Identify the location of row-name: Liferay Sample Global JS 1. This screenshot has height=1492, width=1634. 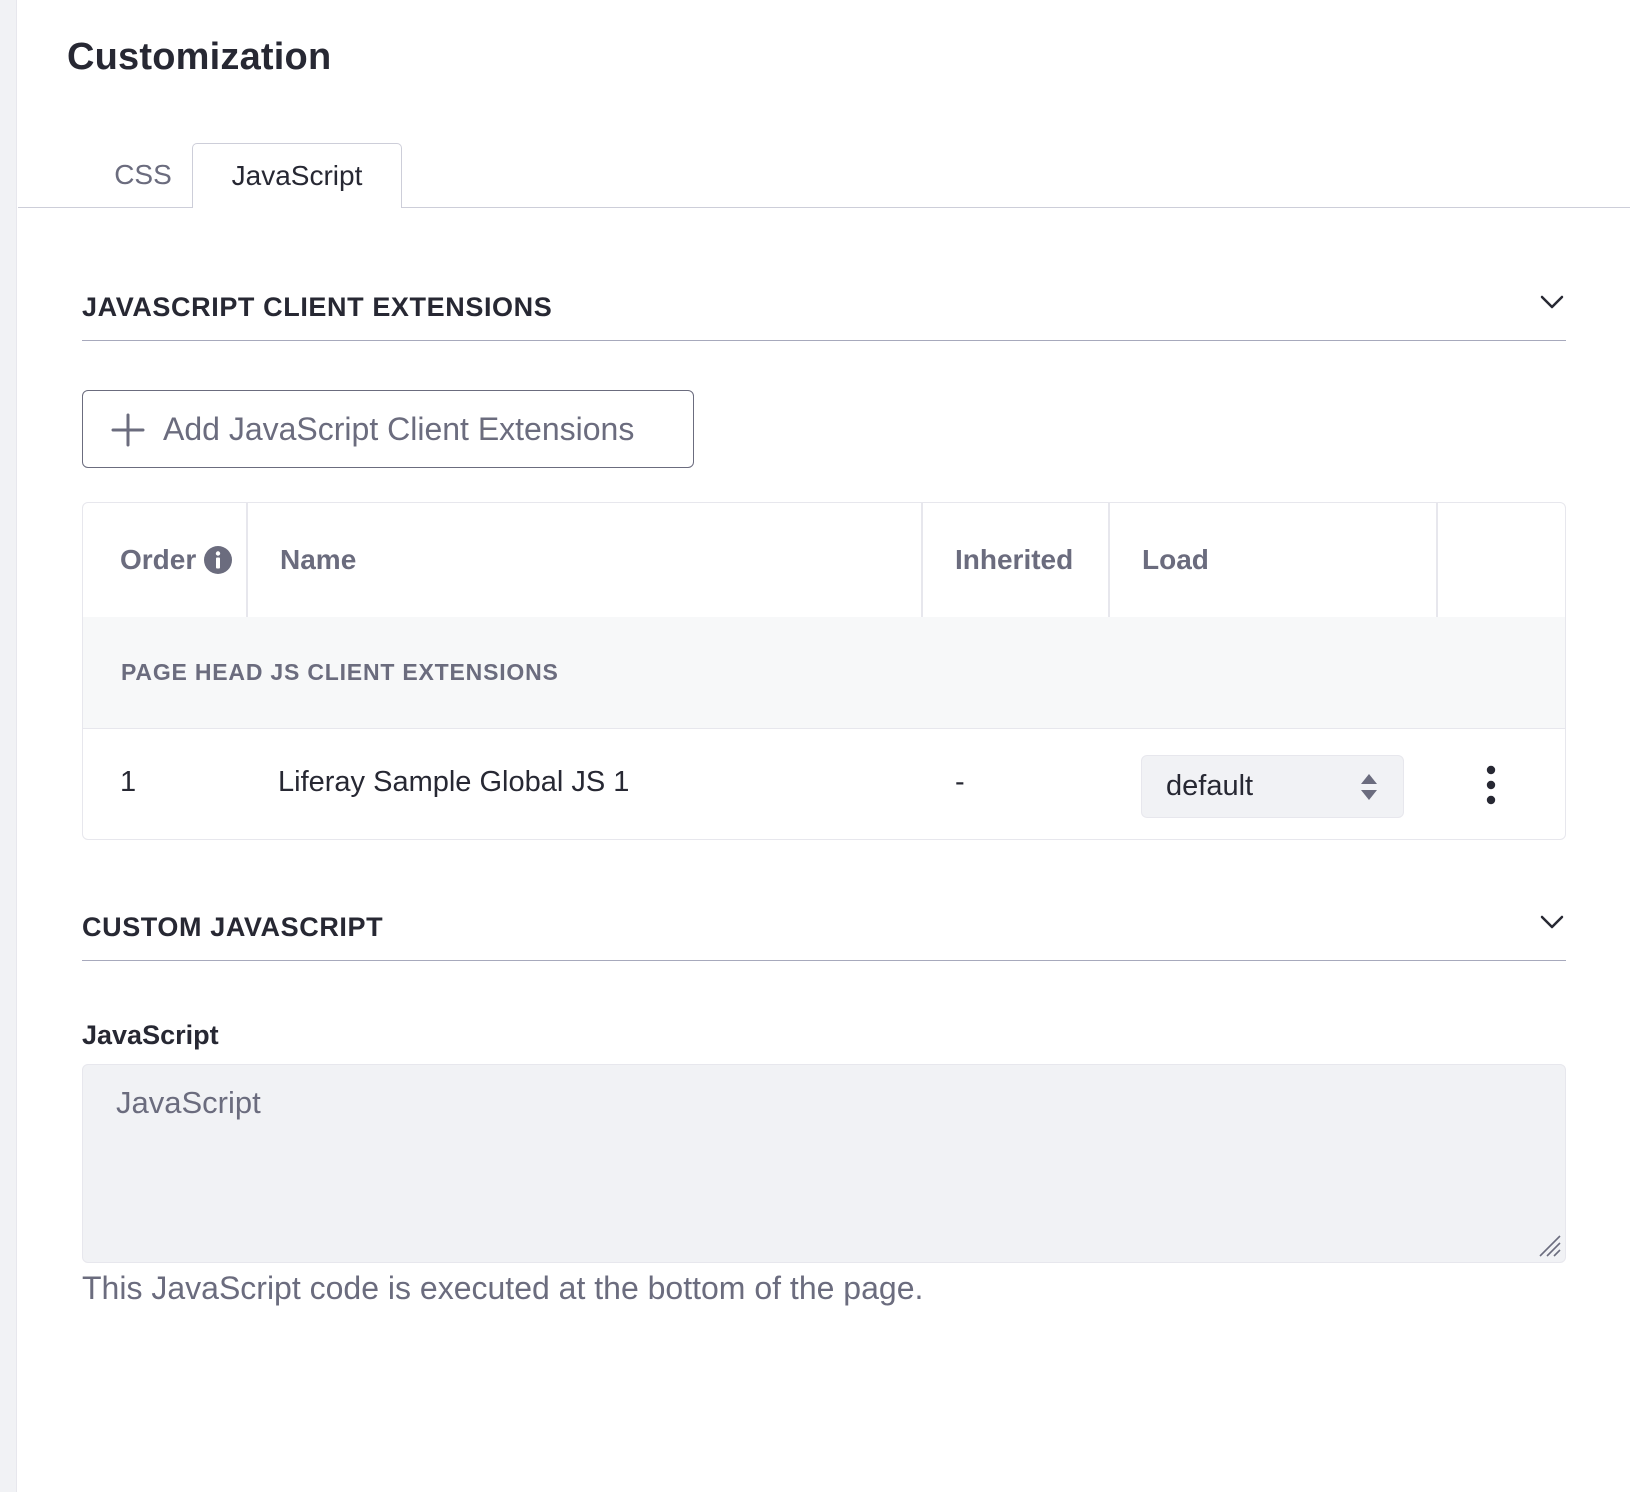
(454, 782).